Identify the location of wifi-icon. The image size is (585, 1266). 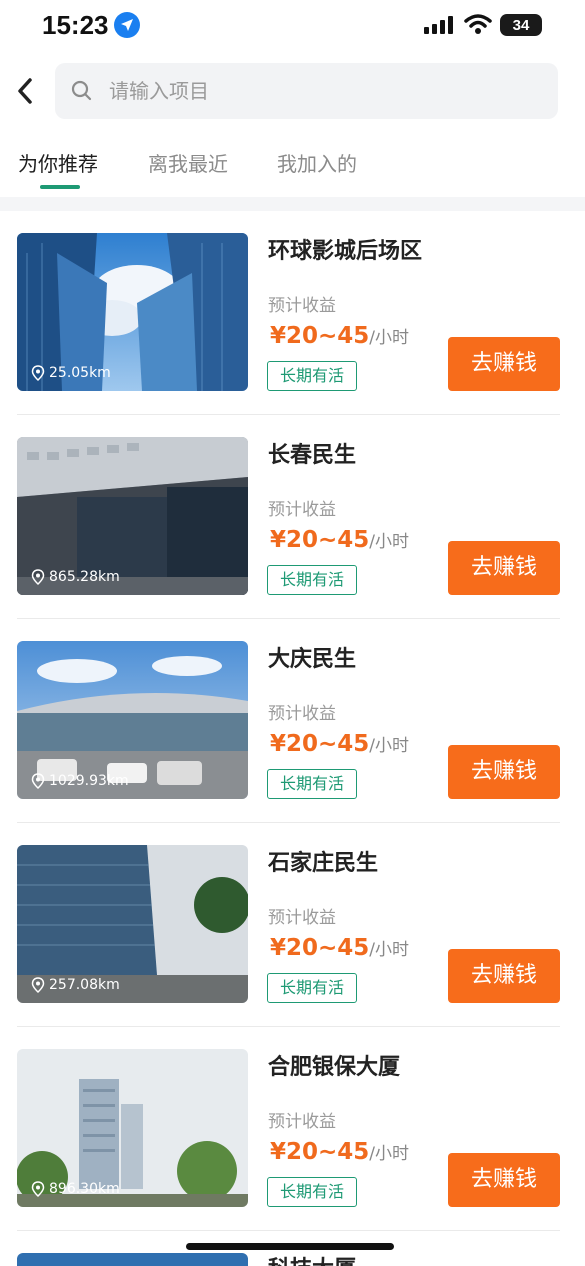
(478, 24).